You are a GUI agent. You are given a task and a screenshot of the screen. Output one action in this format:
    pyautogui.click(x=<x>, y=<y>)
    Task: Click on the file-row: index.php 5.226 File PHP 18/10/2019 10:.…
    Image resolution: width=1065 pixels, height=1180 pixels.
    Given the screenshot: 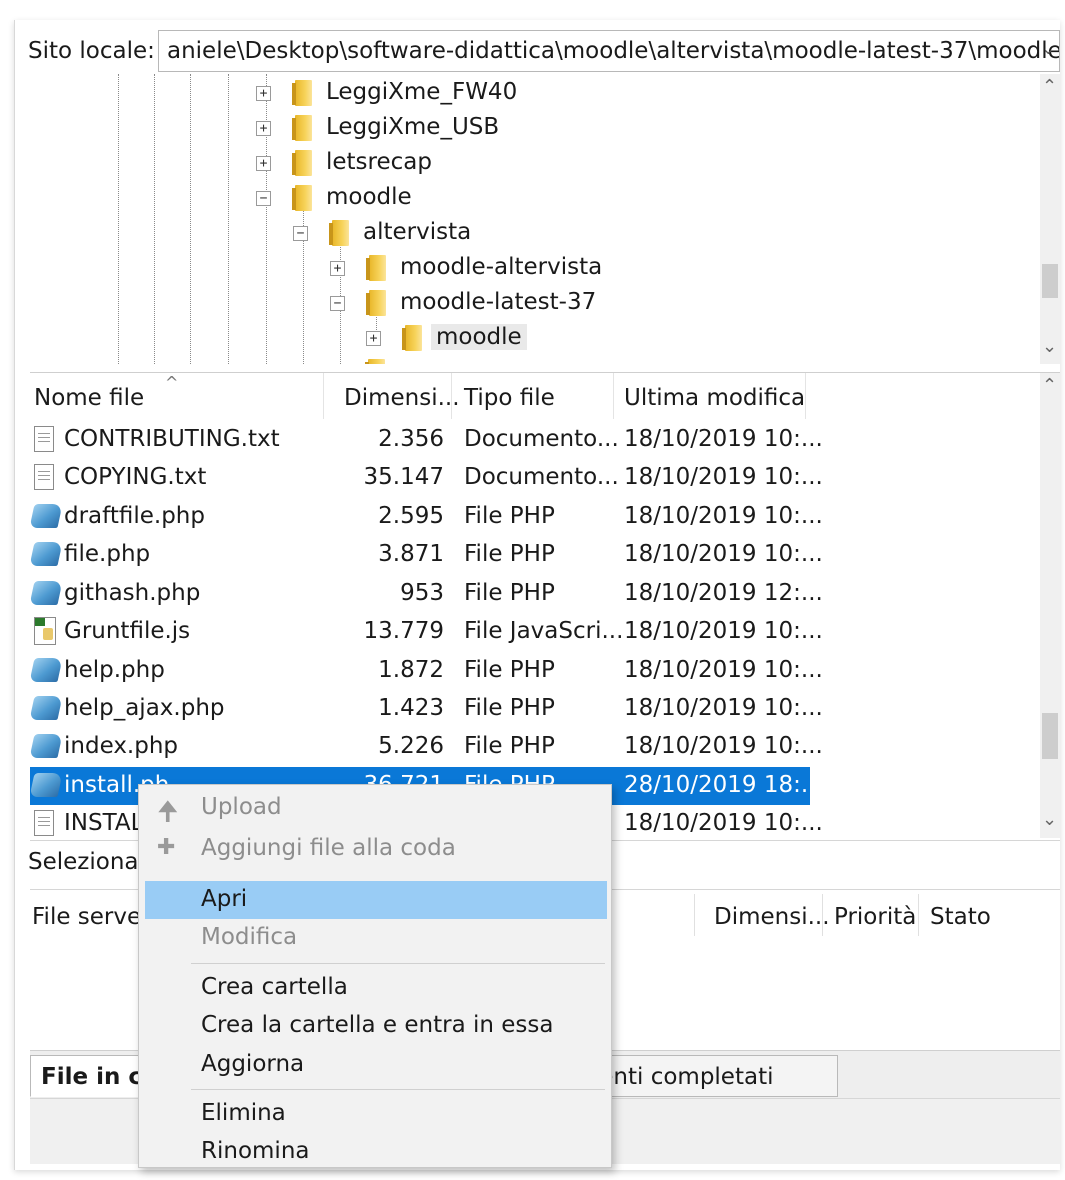 What is the action you would take?
    pyautogui.click(x=426, y=747)
    